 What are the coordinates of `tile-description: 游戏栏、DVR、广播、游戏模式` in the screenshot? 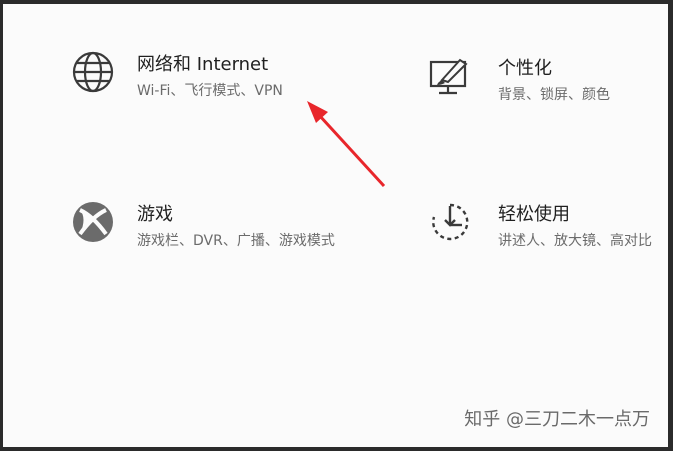 It's located at (236, 241).